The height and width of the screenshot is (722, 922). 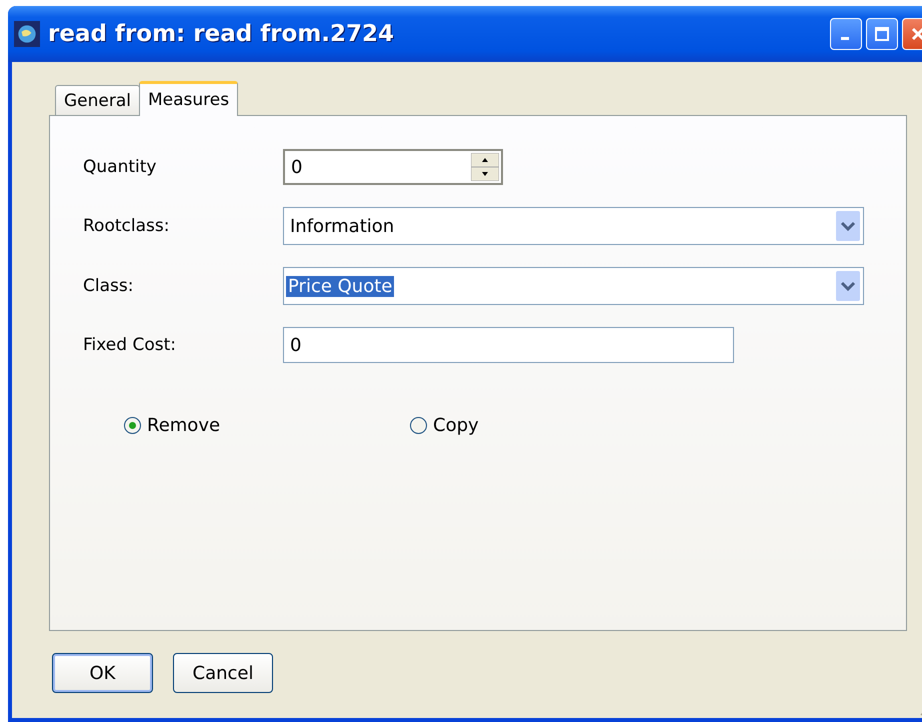 What do you see at coordinates (27, 34) in the screenshot?
I see `globe-icon` at bounding box center [27, 34].